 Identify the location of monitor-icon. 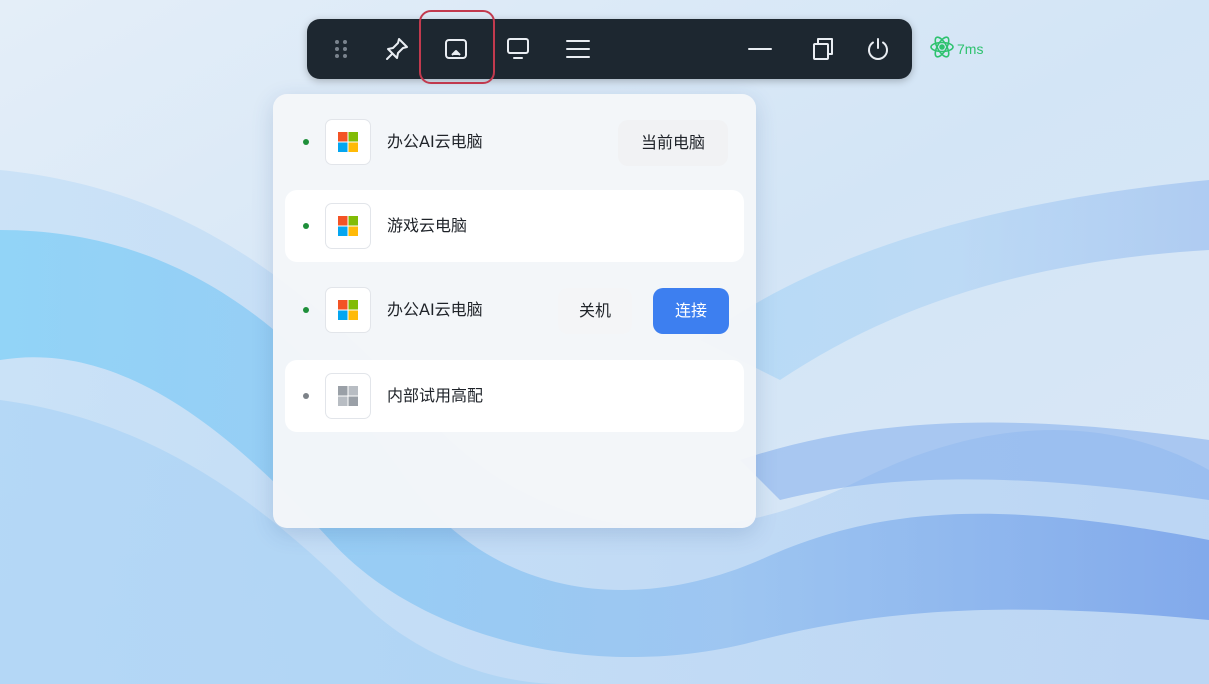
(518, 49).